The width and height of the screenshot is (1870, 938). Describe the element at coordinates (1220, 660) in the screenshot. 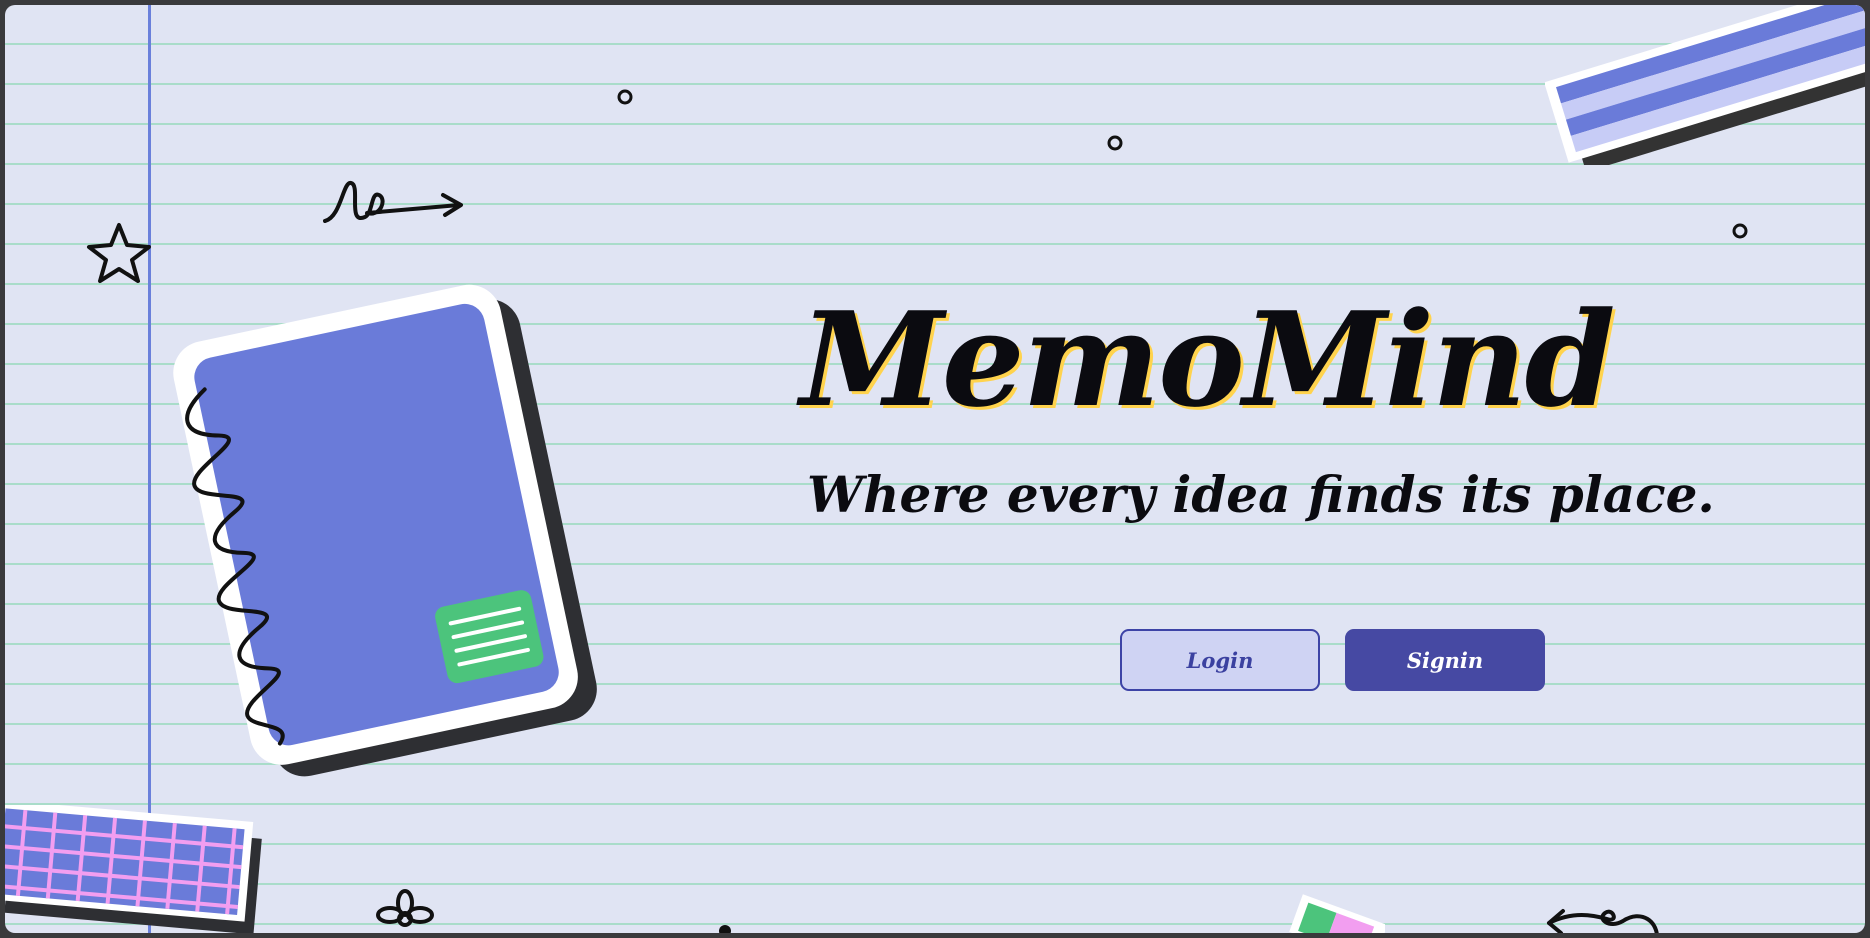

I see `login-button: Login` at that location.